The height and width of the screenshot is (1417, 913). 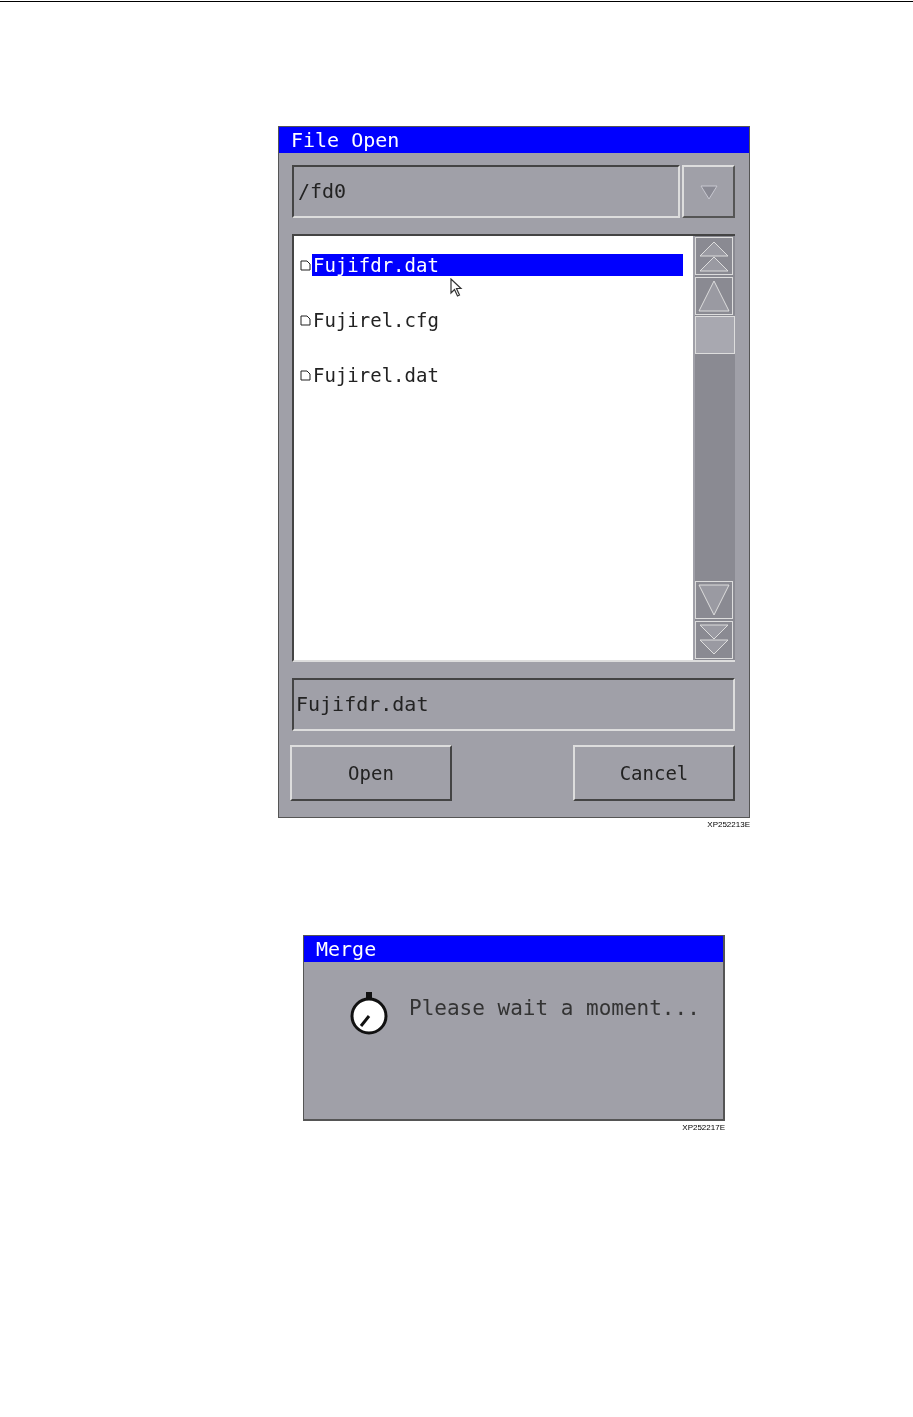 I want to click on dropdown-button, so click(x=708, y=191).